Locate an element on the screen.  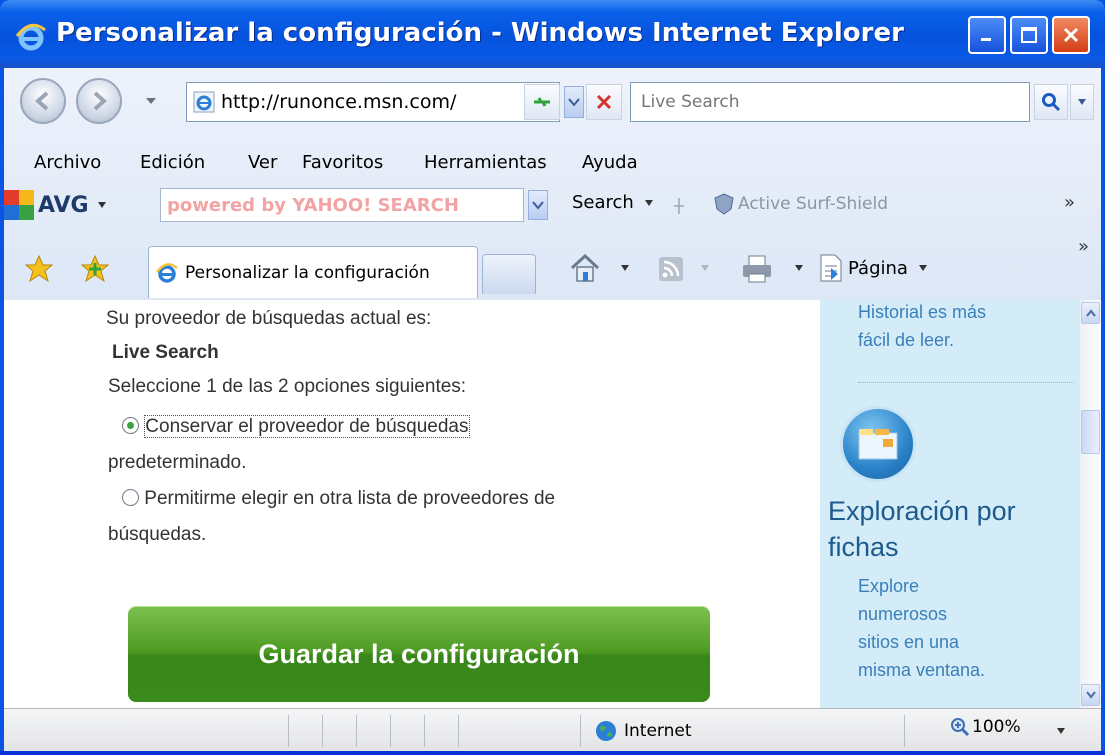
yahoo-dropdown-button is located at coordinates (538, 205).